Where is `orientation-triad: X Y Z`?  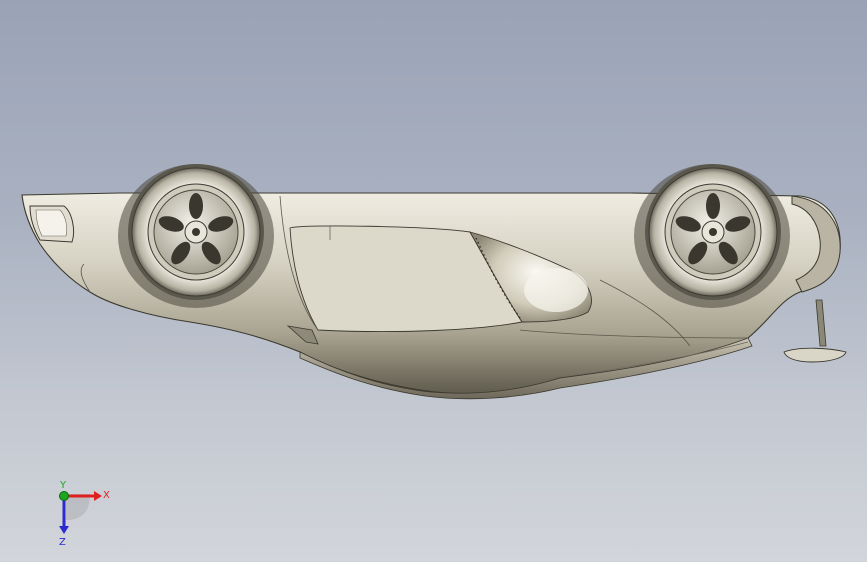
orientation-triad: X Y Z is located at coordinates (80, 515).